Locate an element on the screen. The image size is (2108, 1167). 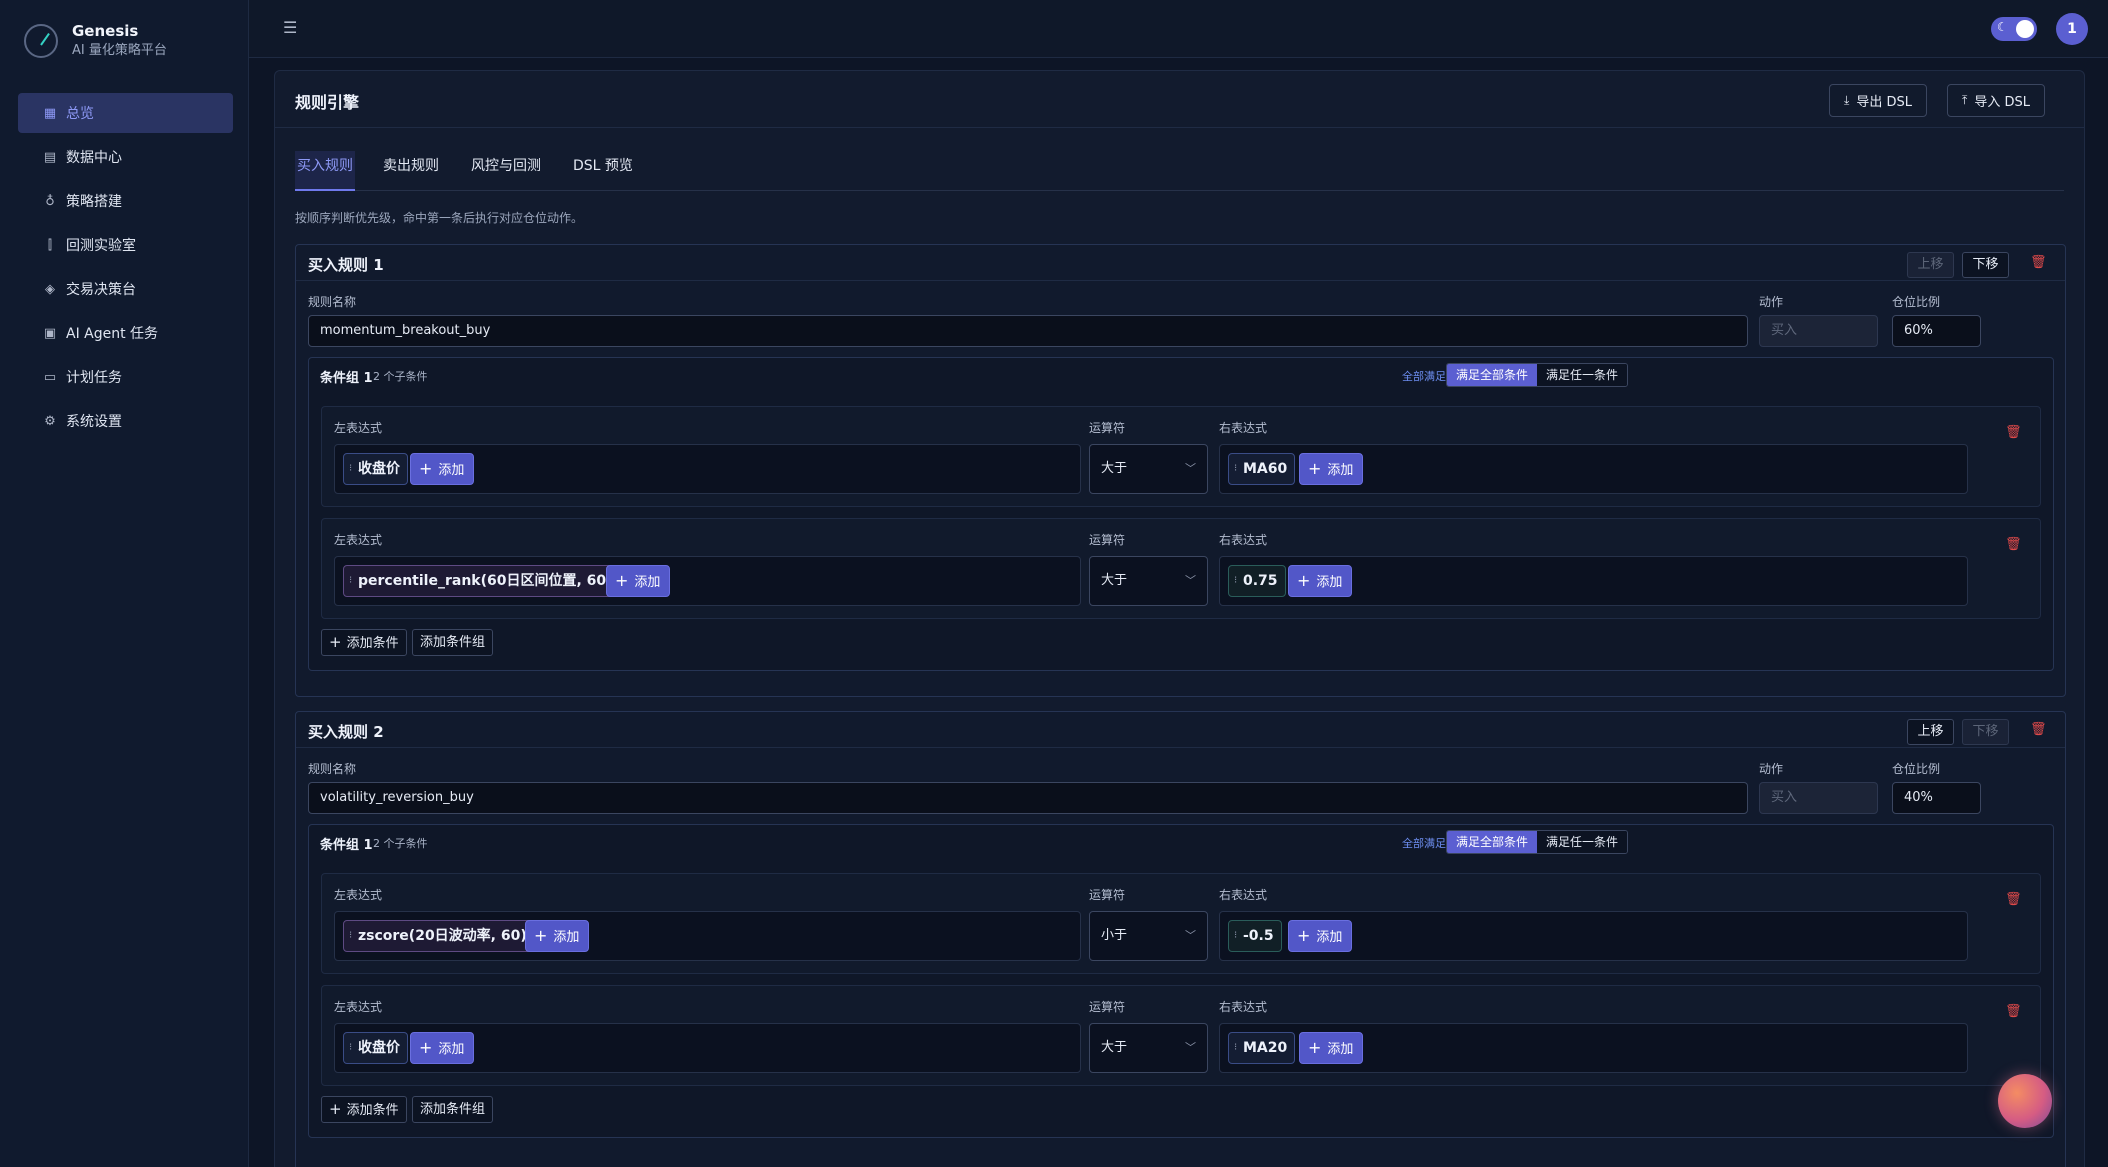
tab-dsl-preview: DSL 预览 is located at coordinates (603, 171).